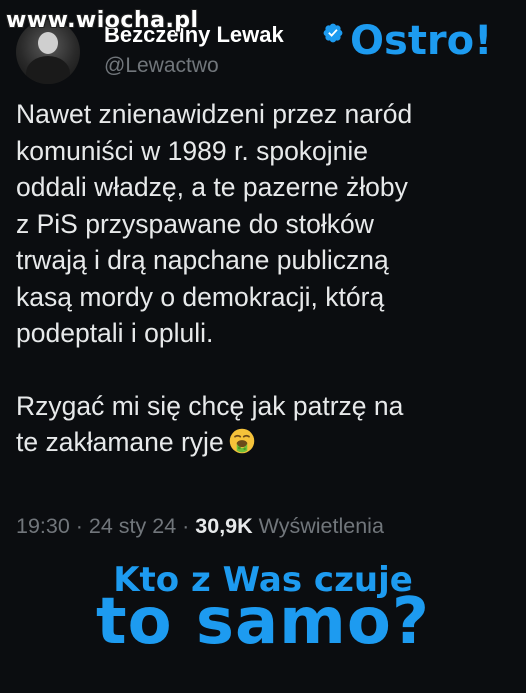  I want to click on tweet-date: 24 sty 24, so click(132, 526).